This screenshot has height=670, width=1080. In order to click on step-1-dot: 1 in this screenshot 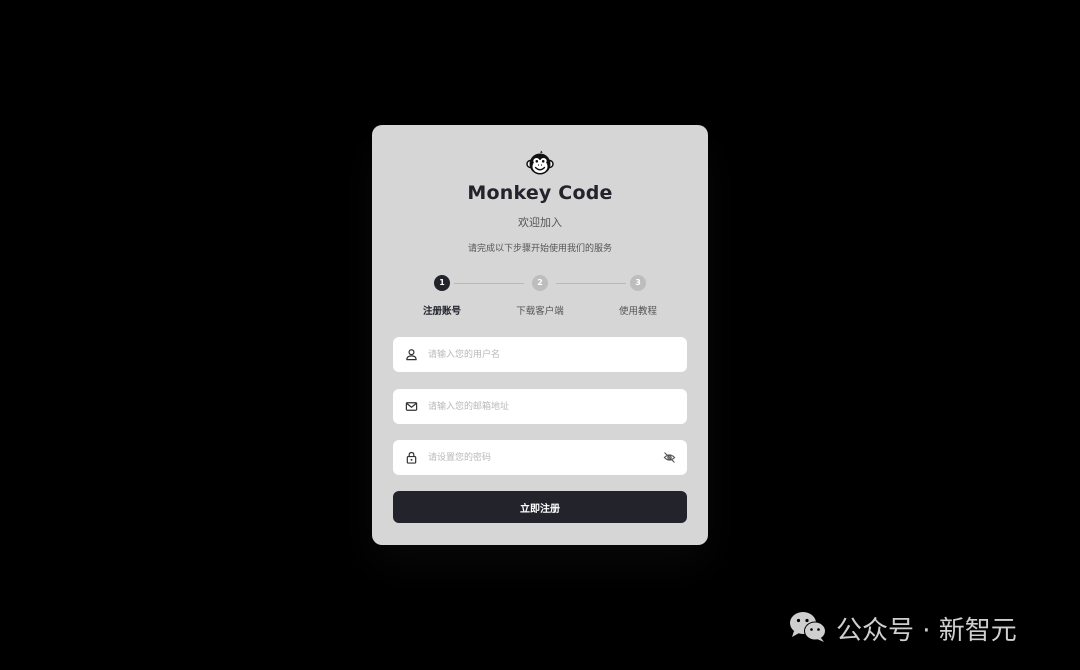, I will do `click(442, 283)`.